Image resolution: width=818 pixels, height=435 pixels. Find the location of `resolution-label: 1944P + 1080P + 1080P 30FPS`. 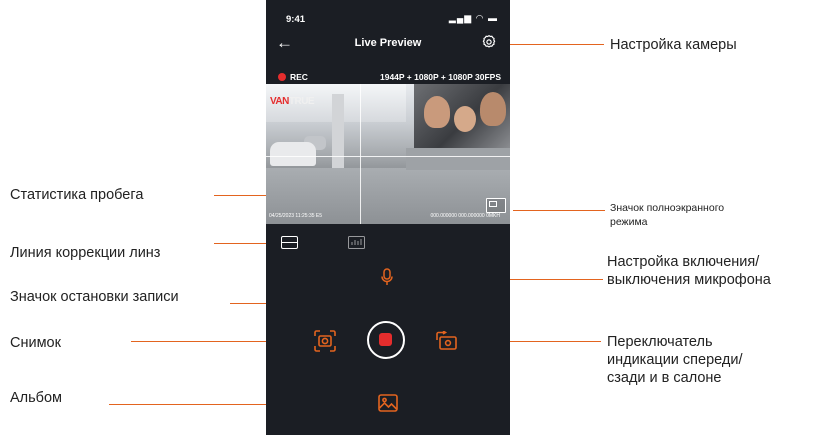

resolution-label: 1944P + 1080P + 1080P 30FPS is located at coordinates (440, 77).